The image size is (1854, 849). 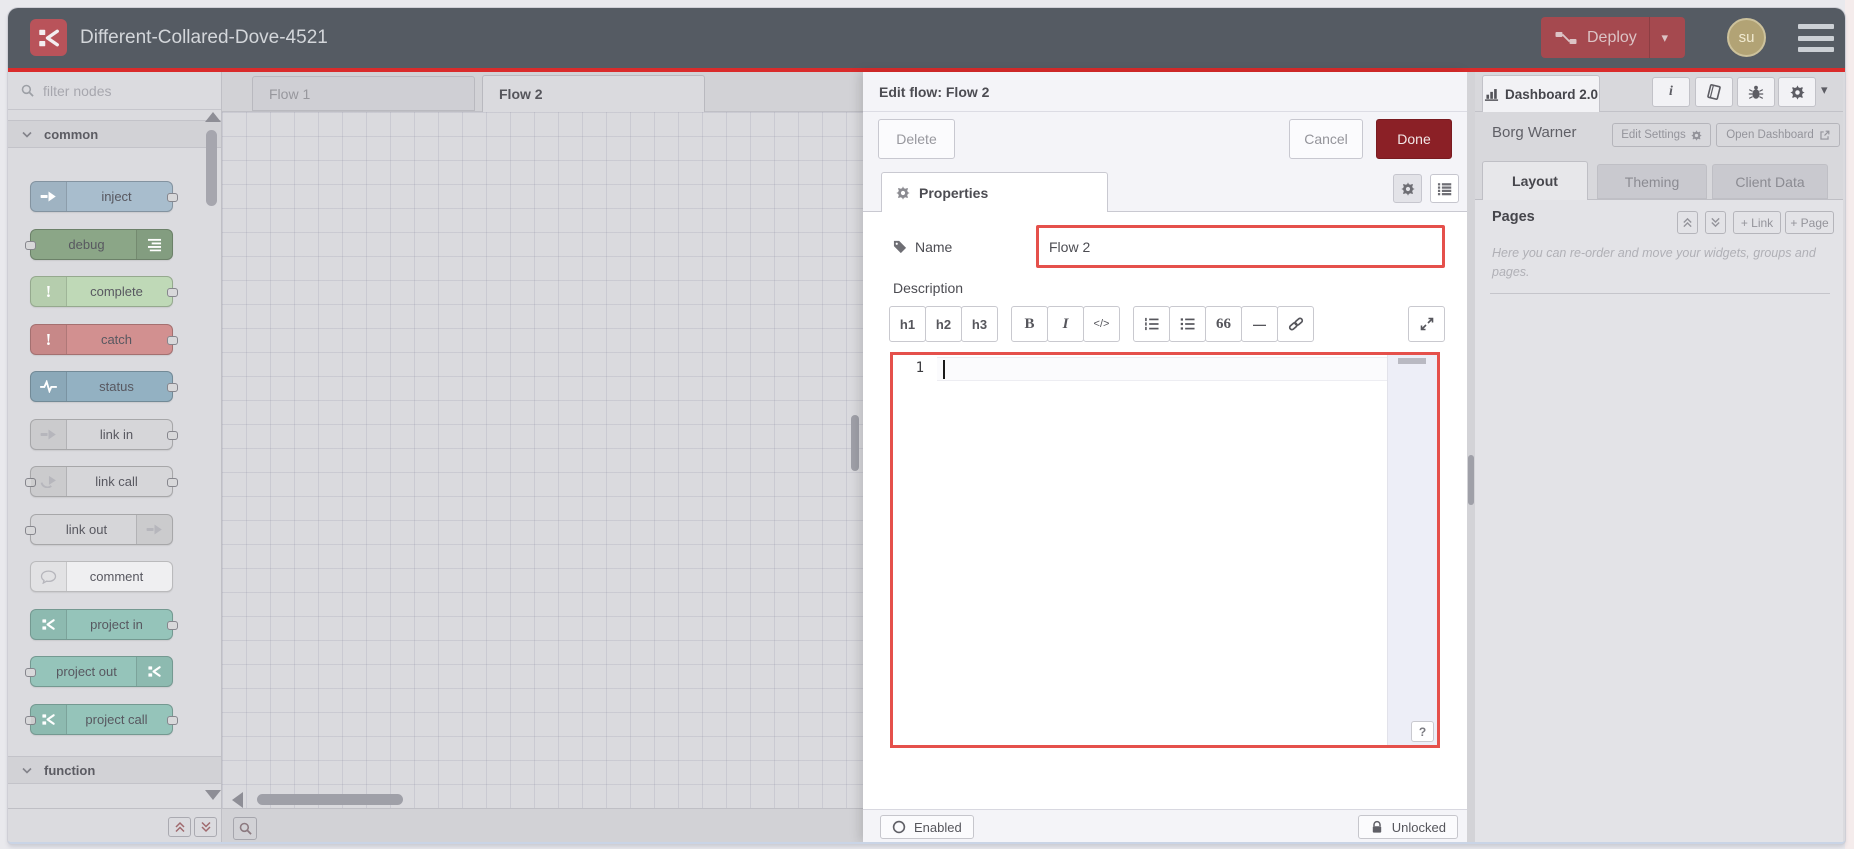 I want to click on tab-theming: Theming, so click(x=1652, y=181).